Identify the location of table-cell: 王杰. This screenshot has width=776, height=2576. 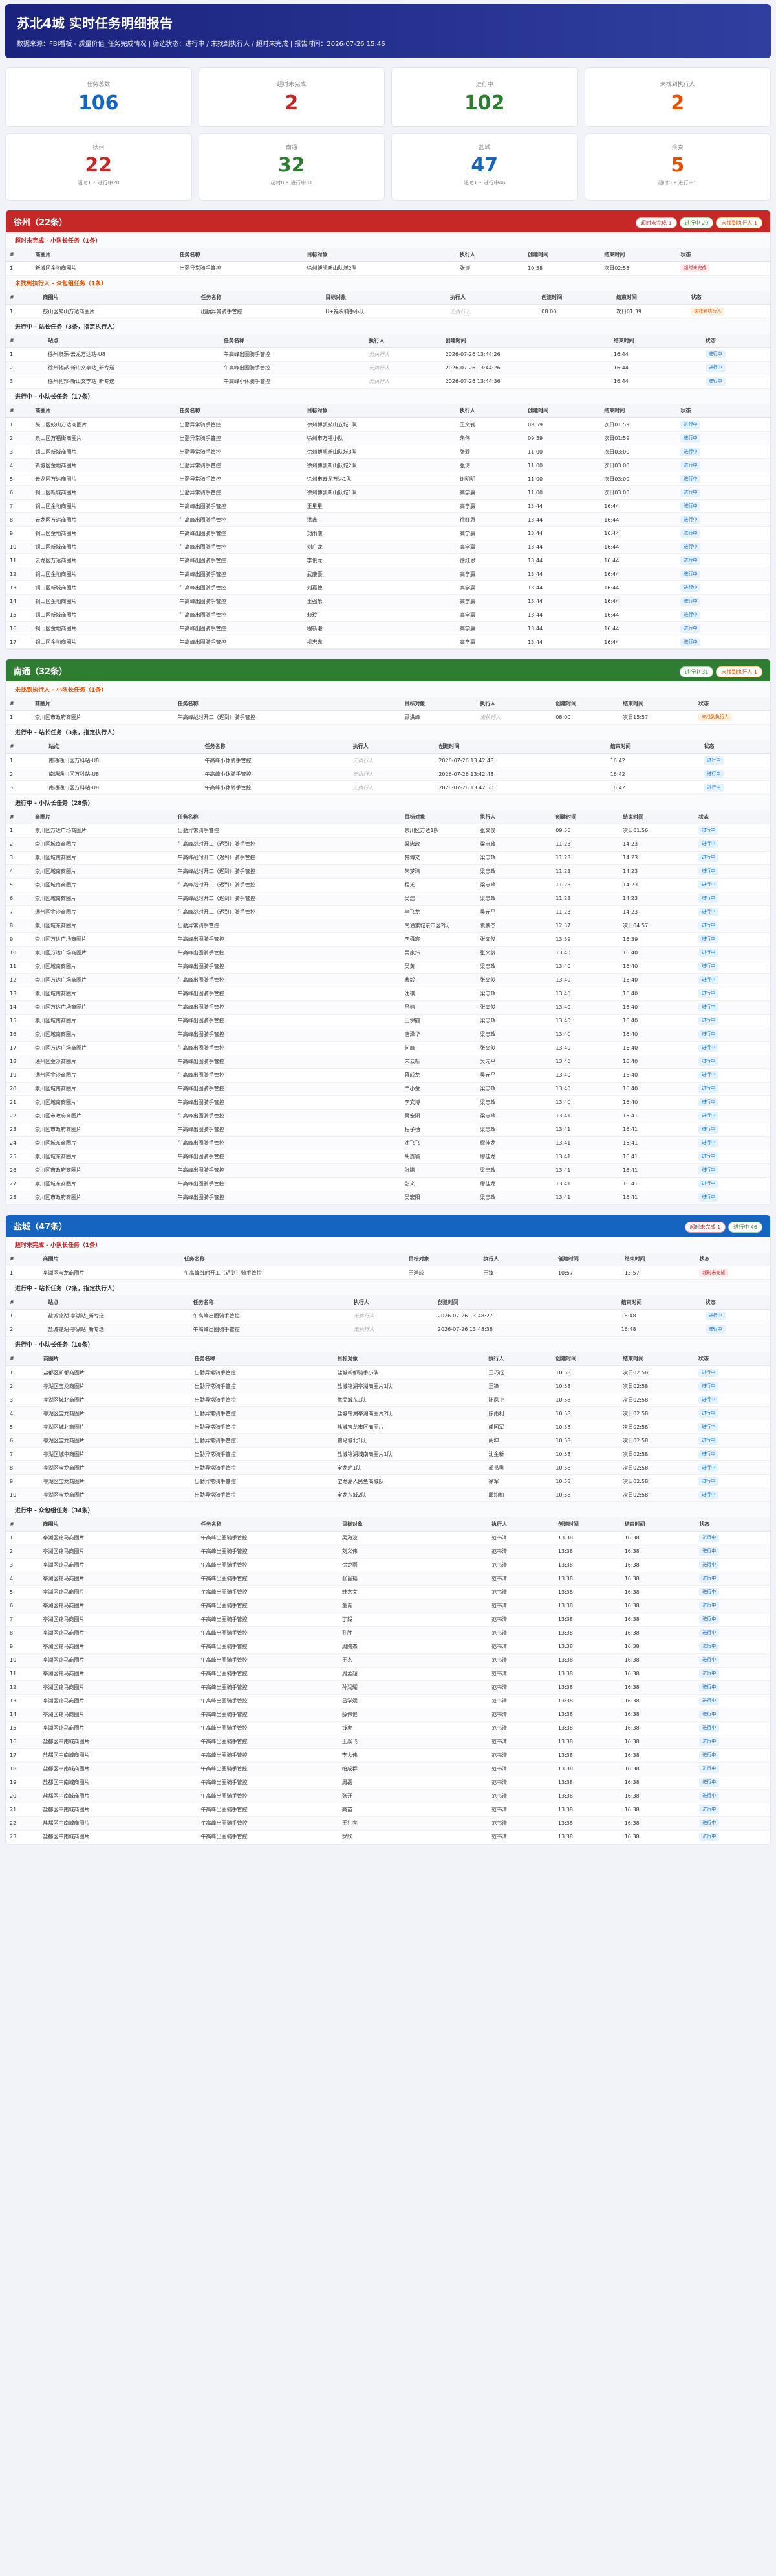
(413, 1660).